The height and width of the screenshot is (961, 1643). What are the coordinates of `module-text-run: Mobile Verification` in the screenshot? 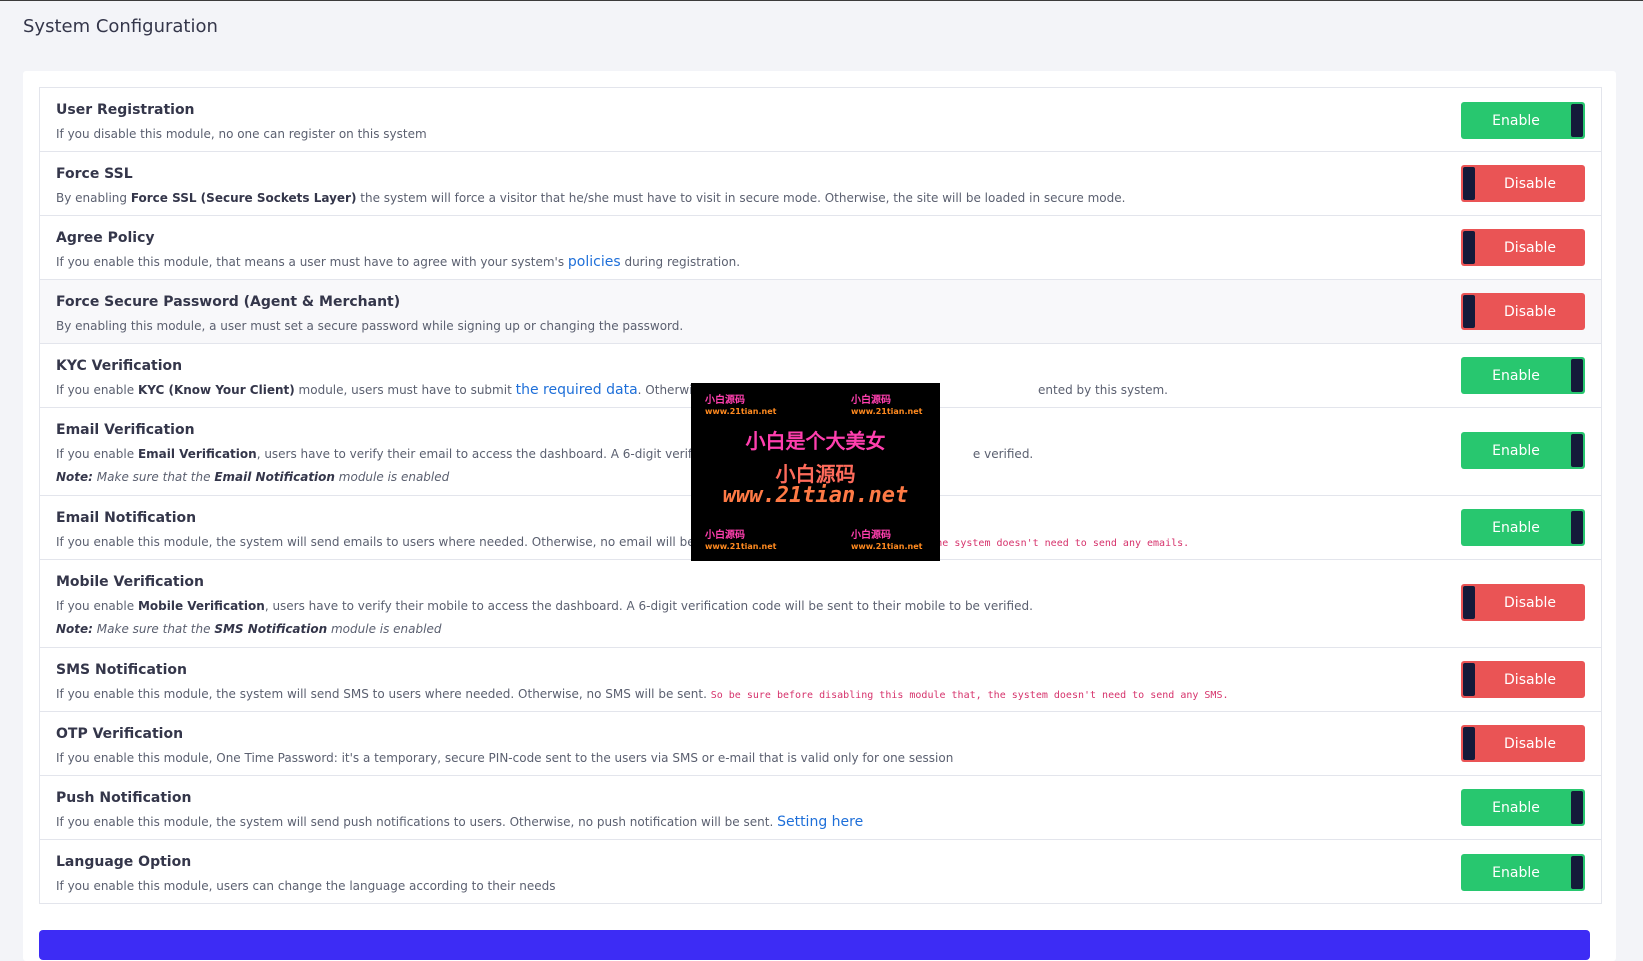 It's located at (201, 606).